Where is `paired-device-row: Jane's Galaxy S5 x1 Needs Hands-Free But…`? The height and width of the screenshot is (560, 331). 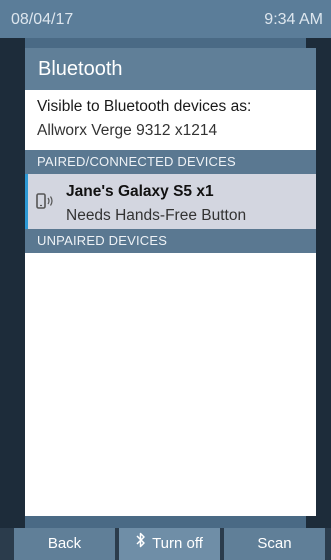 paired-device-row: Jane's Galaxy S5 x1 Needs Hands-Free But… is located at coordinates (170, 201).